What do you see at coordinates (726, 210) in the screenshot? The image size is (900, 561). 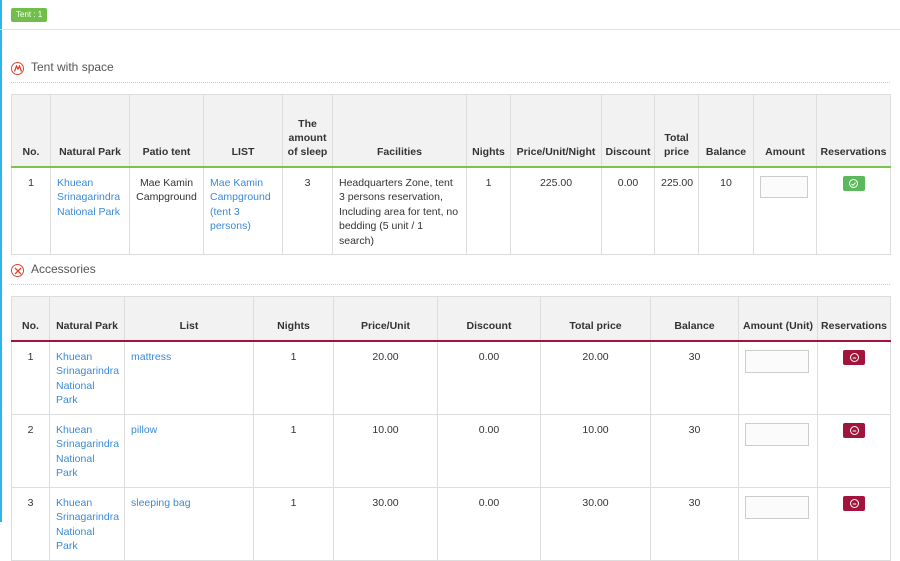 I see `balance-value: 10` at bounding box center [726, 210].